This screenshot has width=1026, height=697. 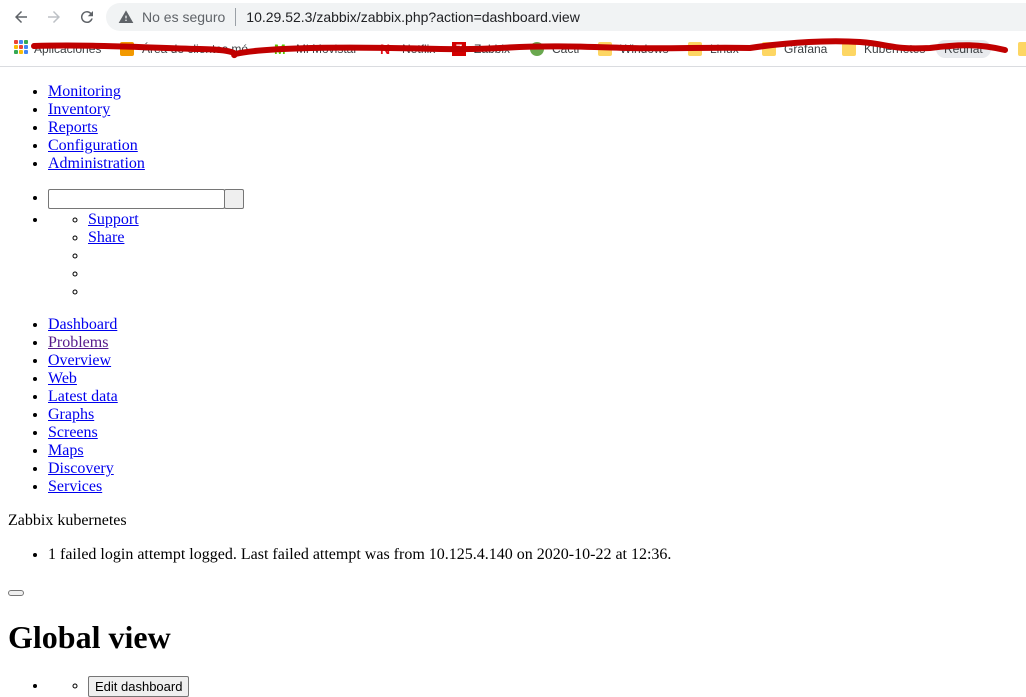 What do you see at coordinates (280, 49) in the screenshot?
I see `movistar-icon: M` at bounding box center [280, 49].